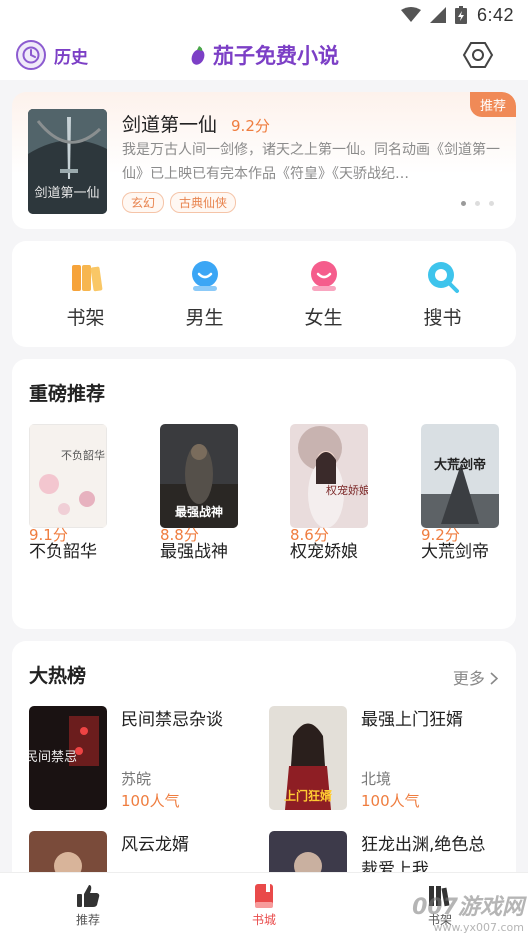 Image resolution: width=528 pixels, height=938 pixels. What do you see at coordinates (263, 920) in the screenshot?
I see `tab-bookstore-label: 书城` at bounding box center [263, 920].